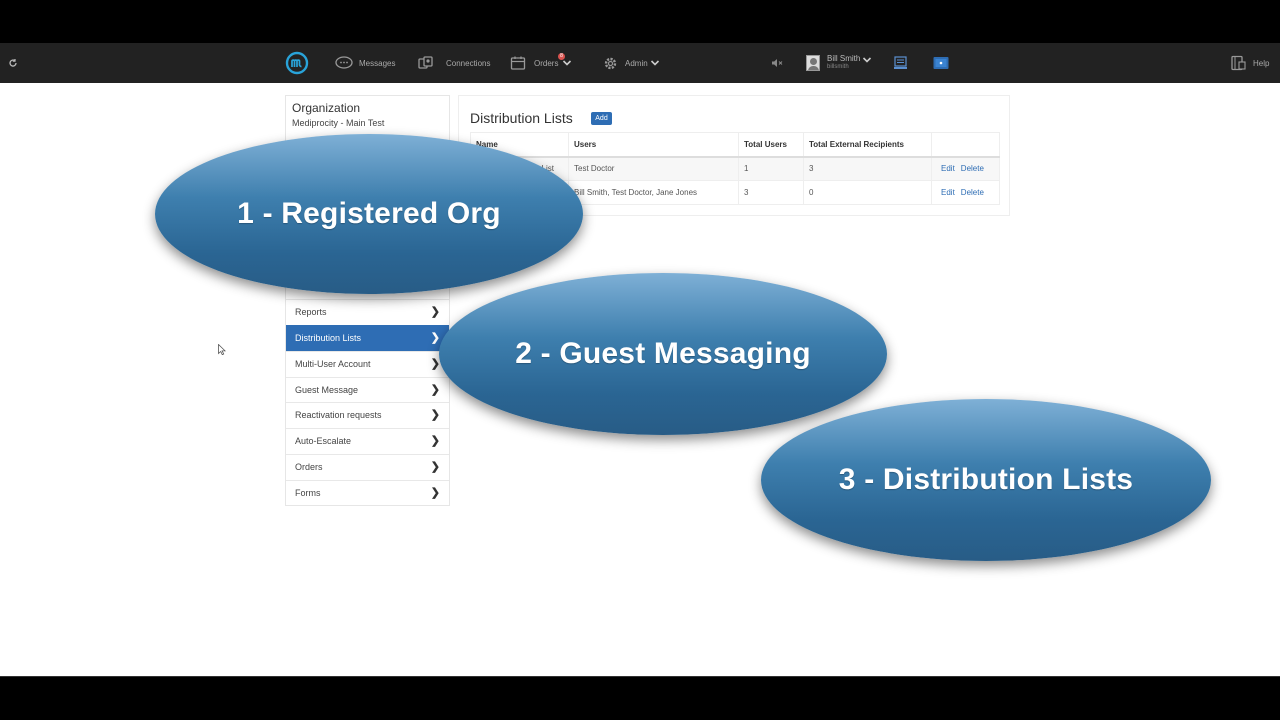  What do you see at coordinates (338, 123) in the screenshot?
I see `org-name: Mediprocity - Main Test` at bounding box center [338, 123].